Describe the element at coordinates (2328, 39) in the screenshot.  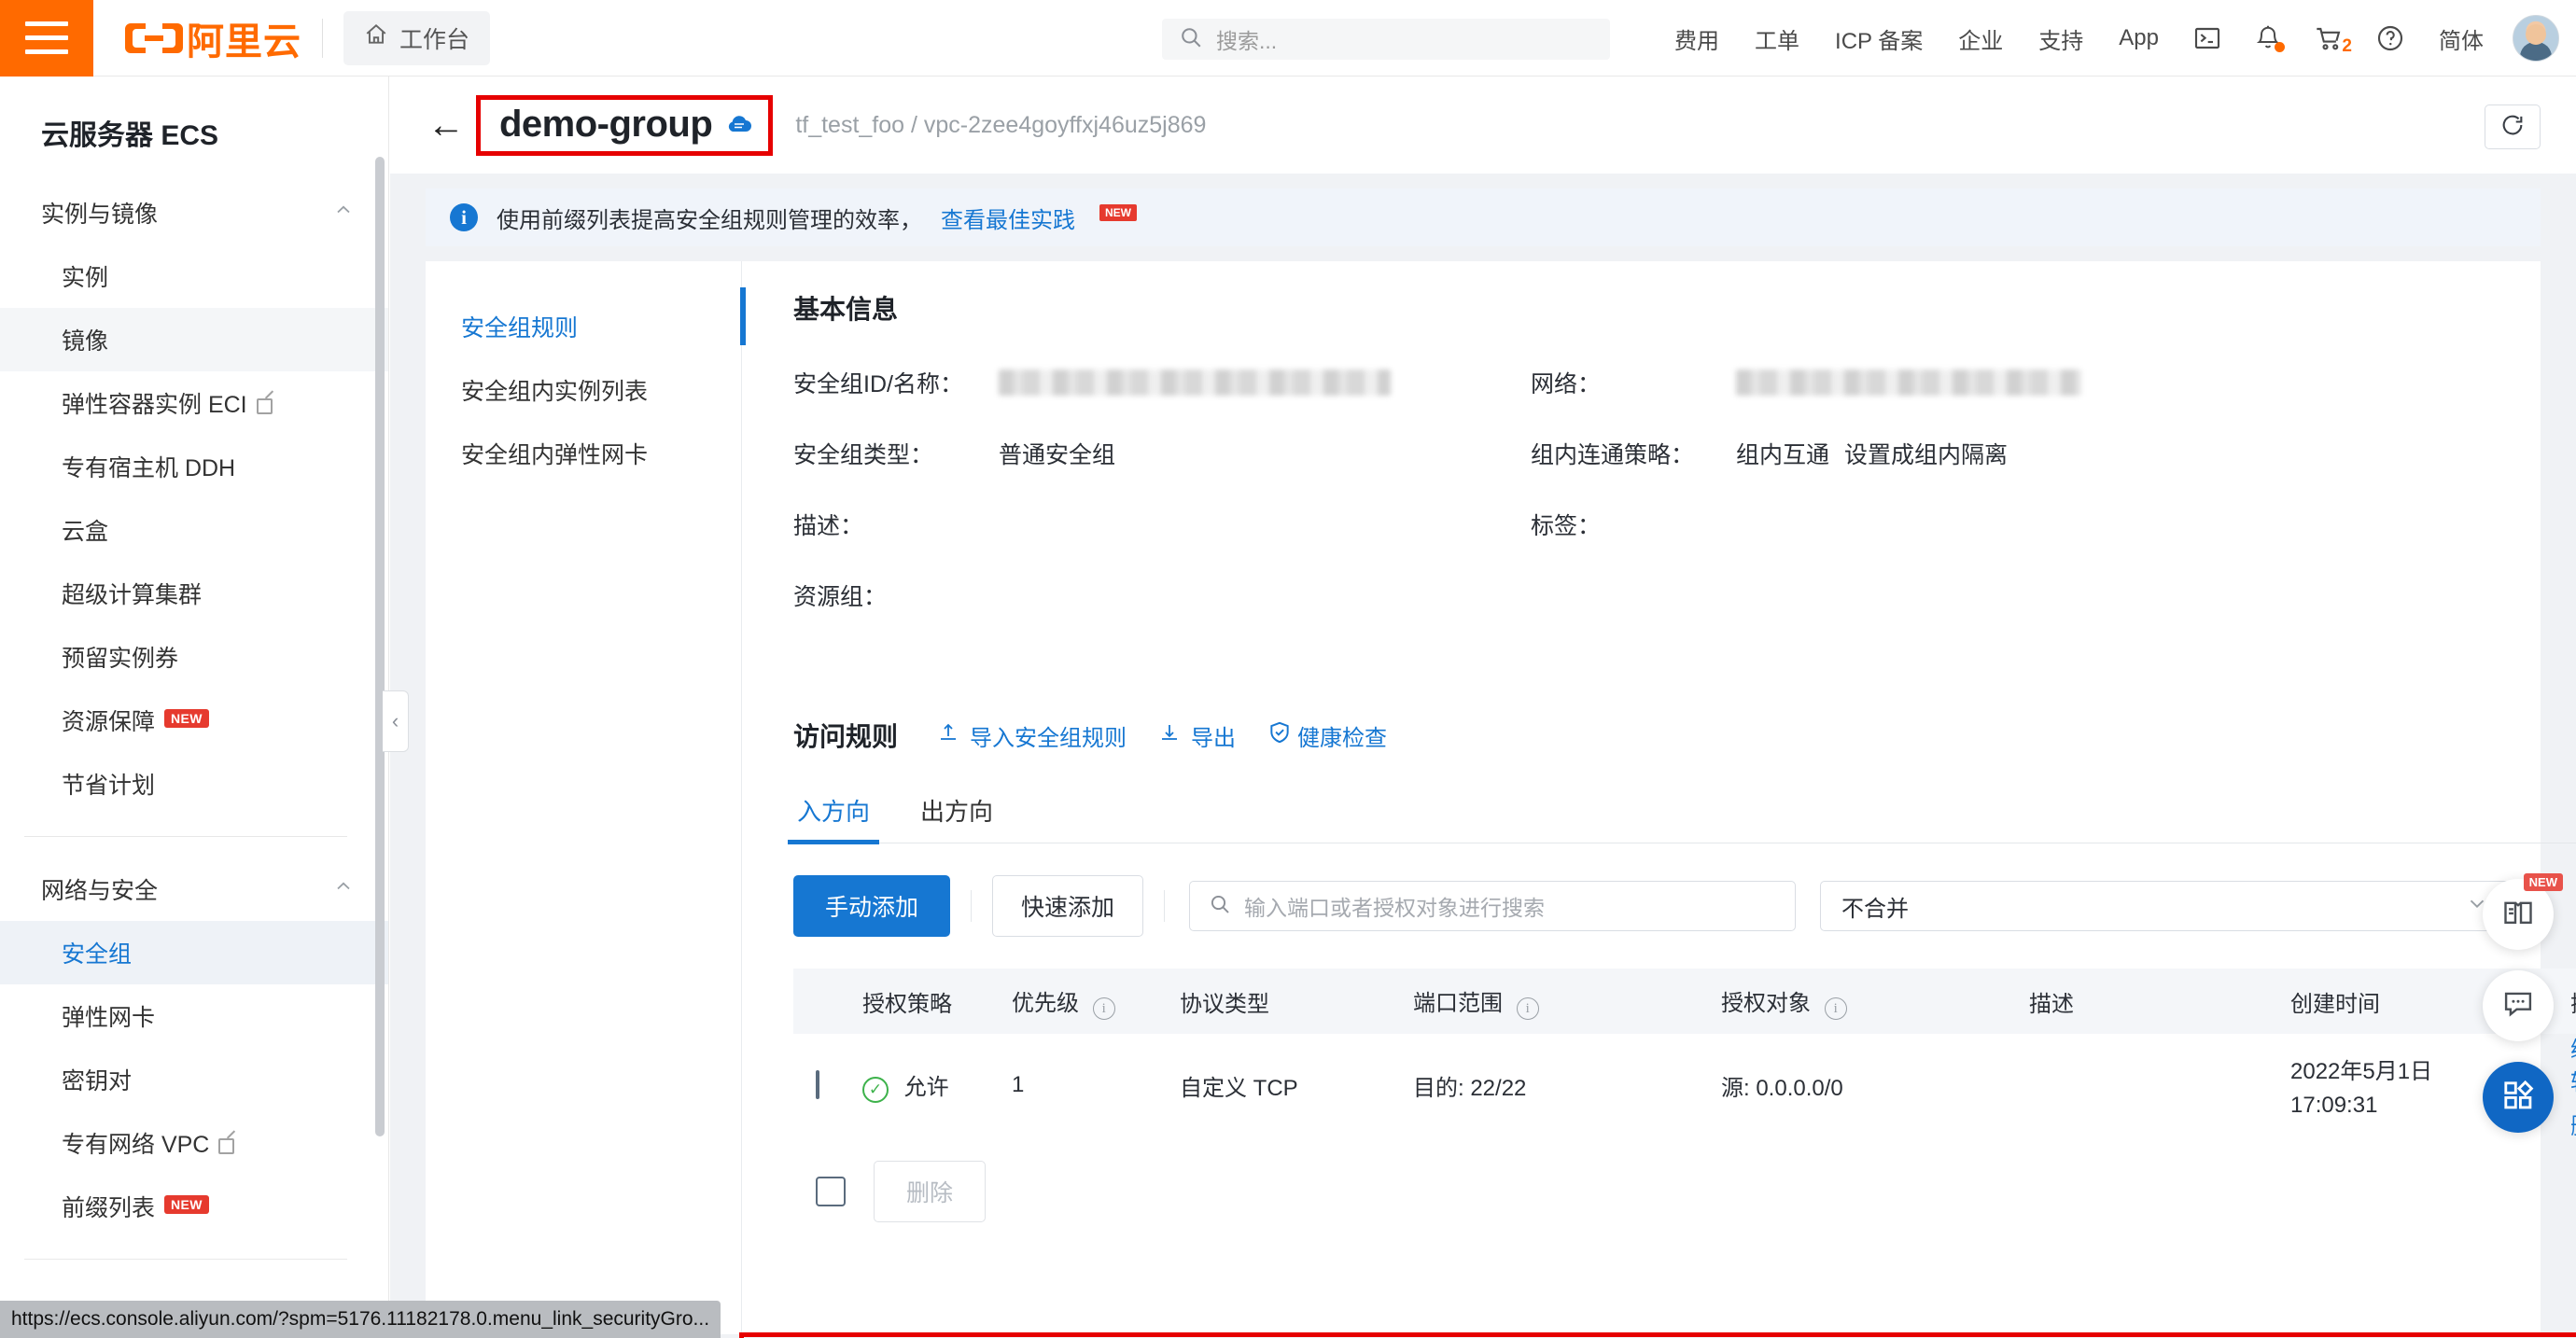
I see `cart-icon: 2` at that location.